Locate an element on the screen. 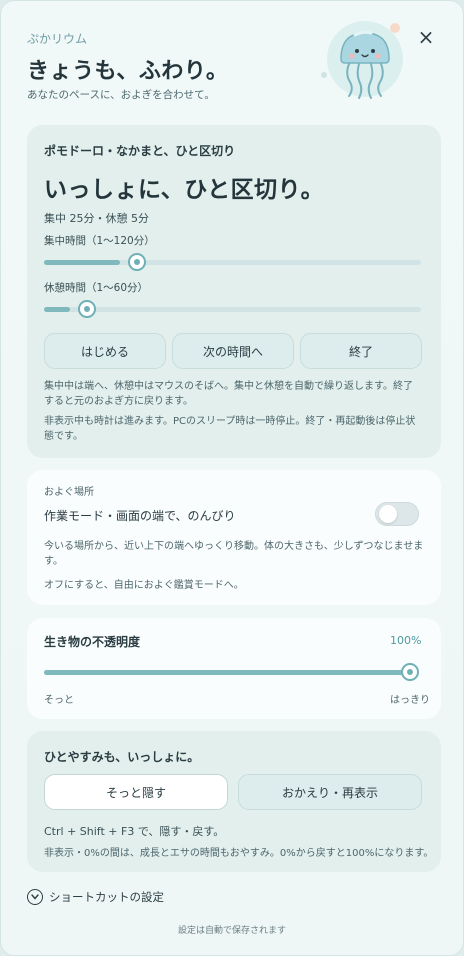  focus-time-slider is located at coordinates (232, 262).